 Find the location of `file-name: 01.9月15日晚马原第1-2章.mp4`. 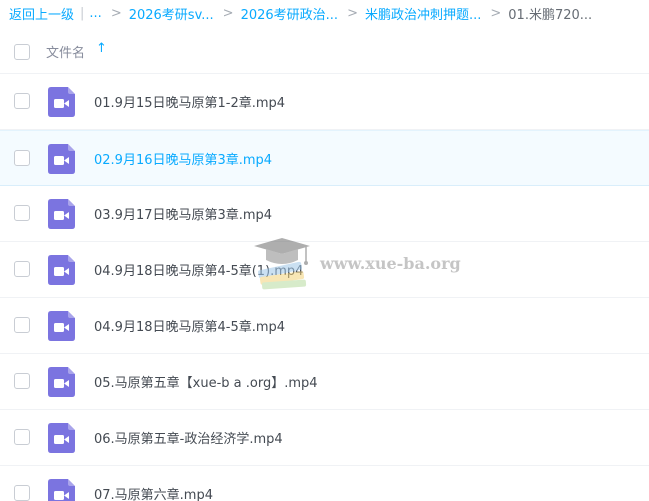

file-name: 01.9月15日晚马原第1-2章.mp4 is located at coordinates (189, 101).